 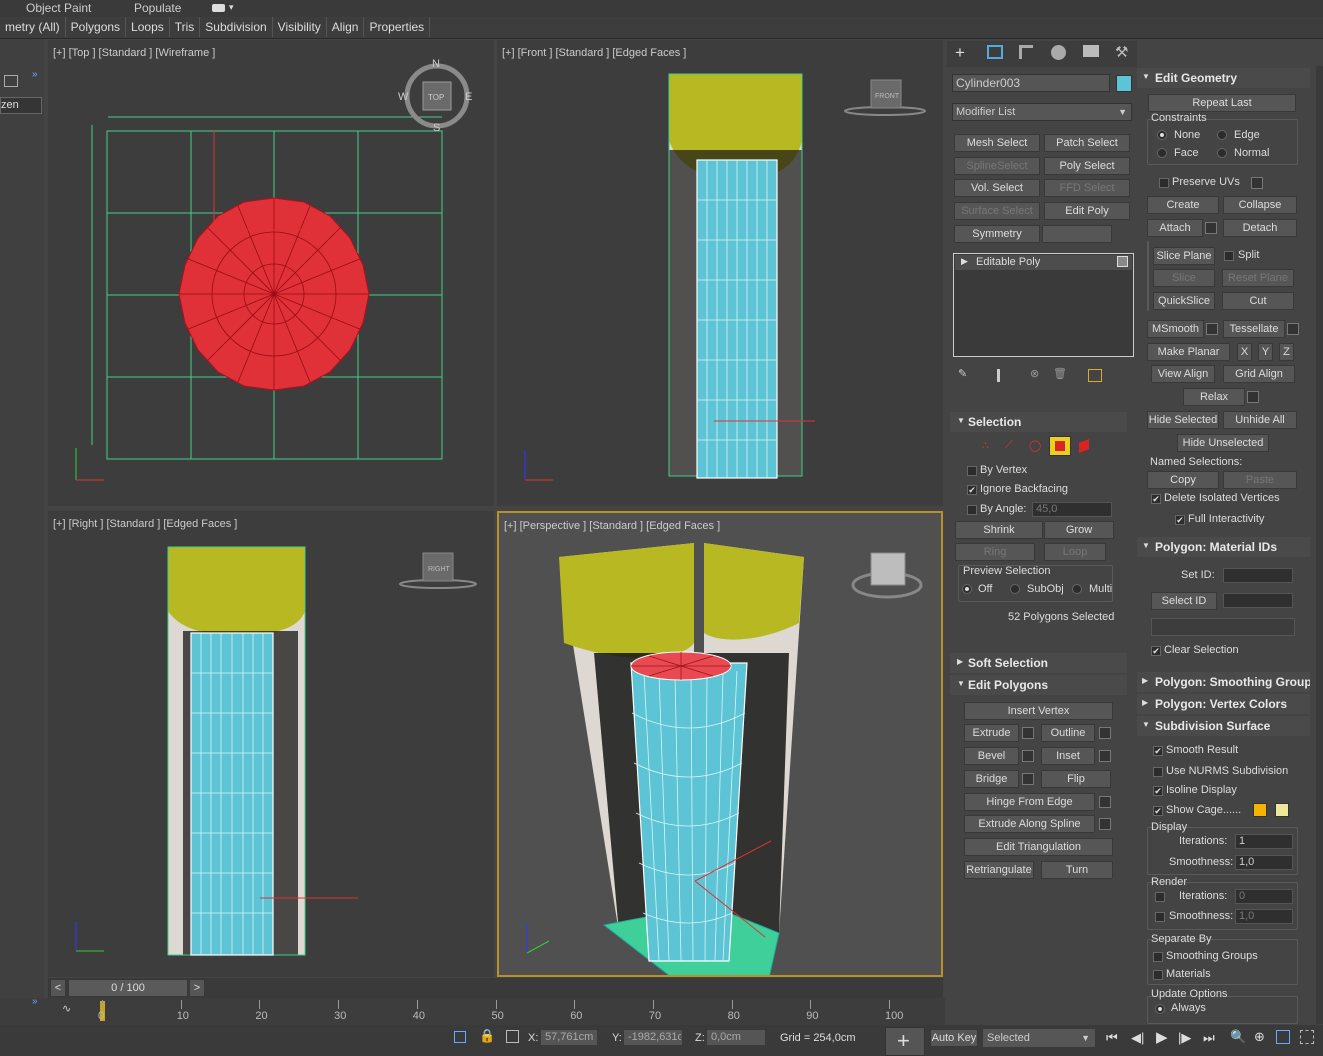 What do you see at coordinates (1264, 841) in the screenshot?
I see `display-iterations-spinner: 1` at bounding box center [1264, 841].